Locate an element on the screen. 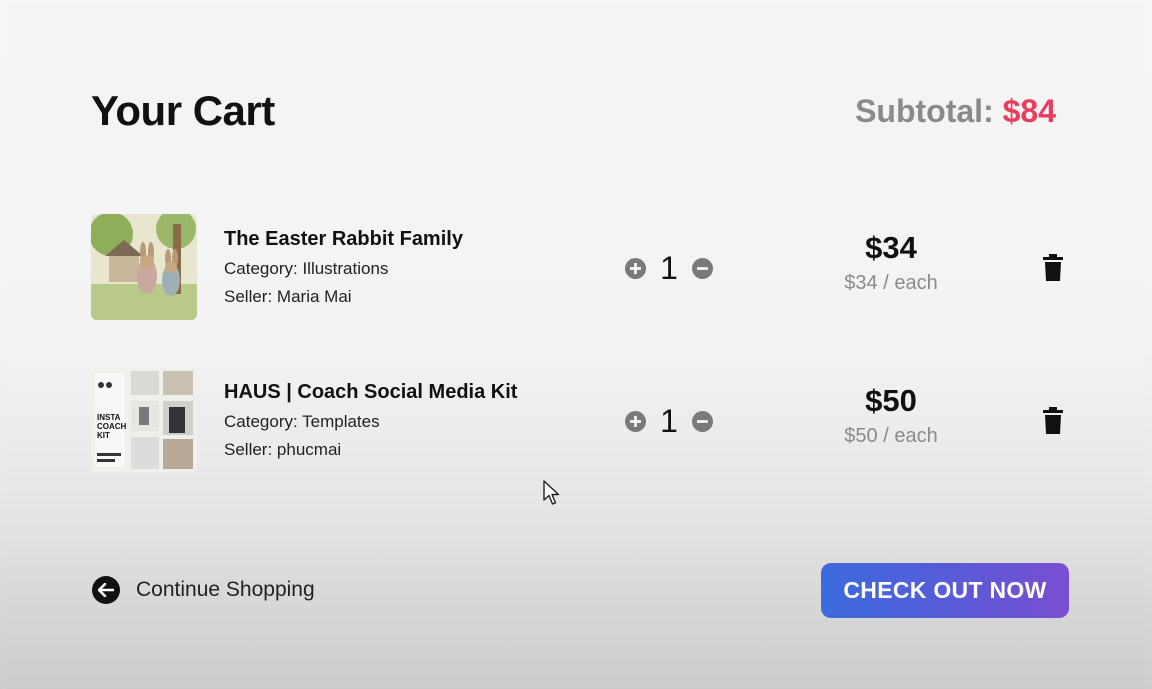 Image resolution: width=1152 pixels, height=689 pixels. thumbnail-text: INSTA COACH KIT is located at coordinates (112, 426).